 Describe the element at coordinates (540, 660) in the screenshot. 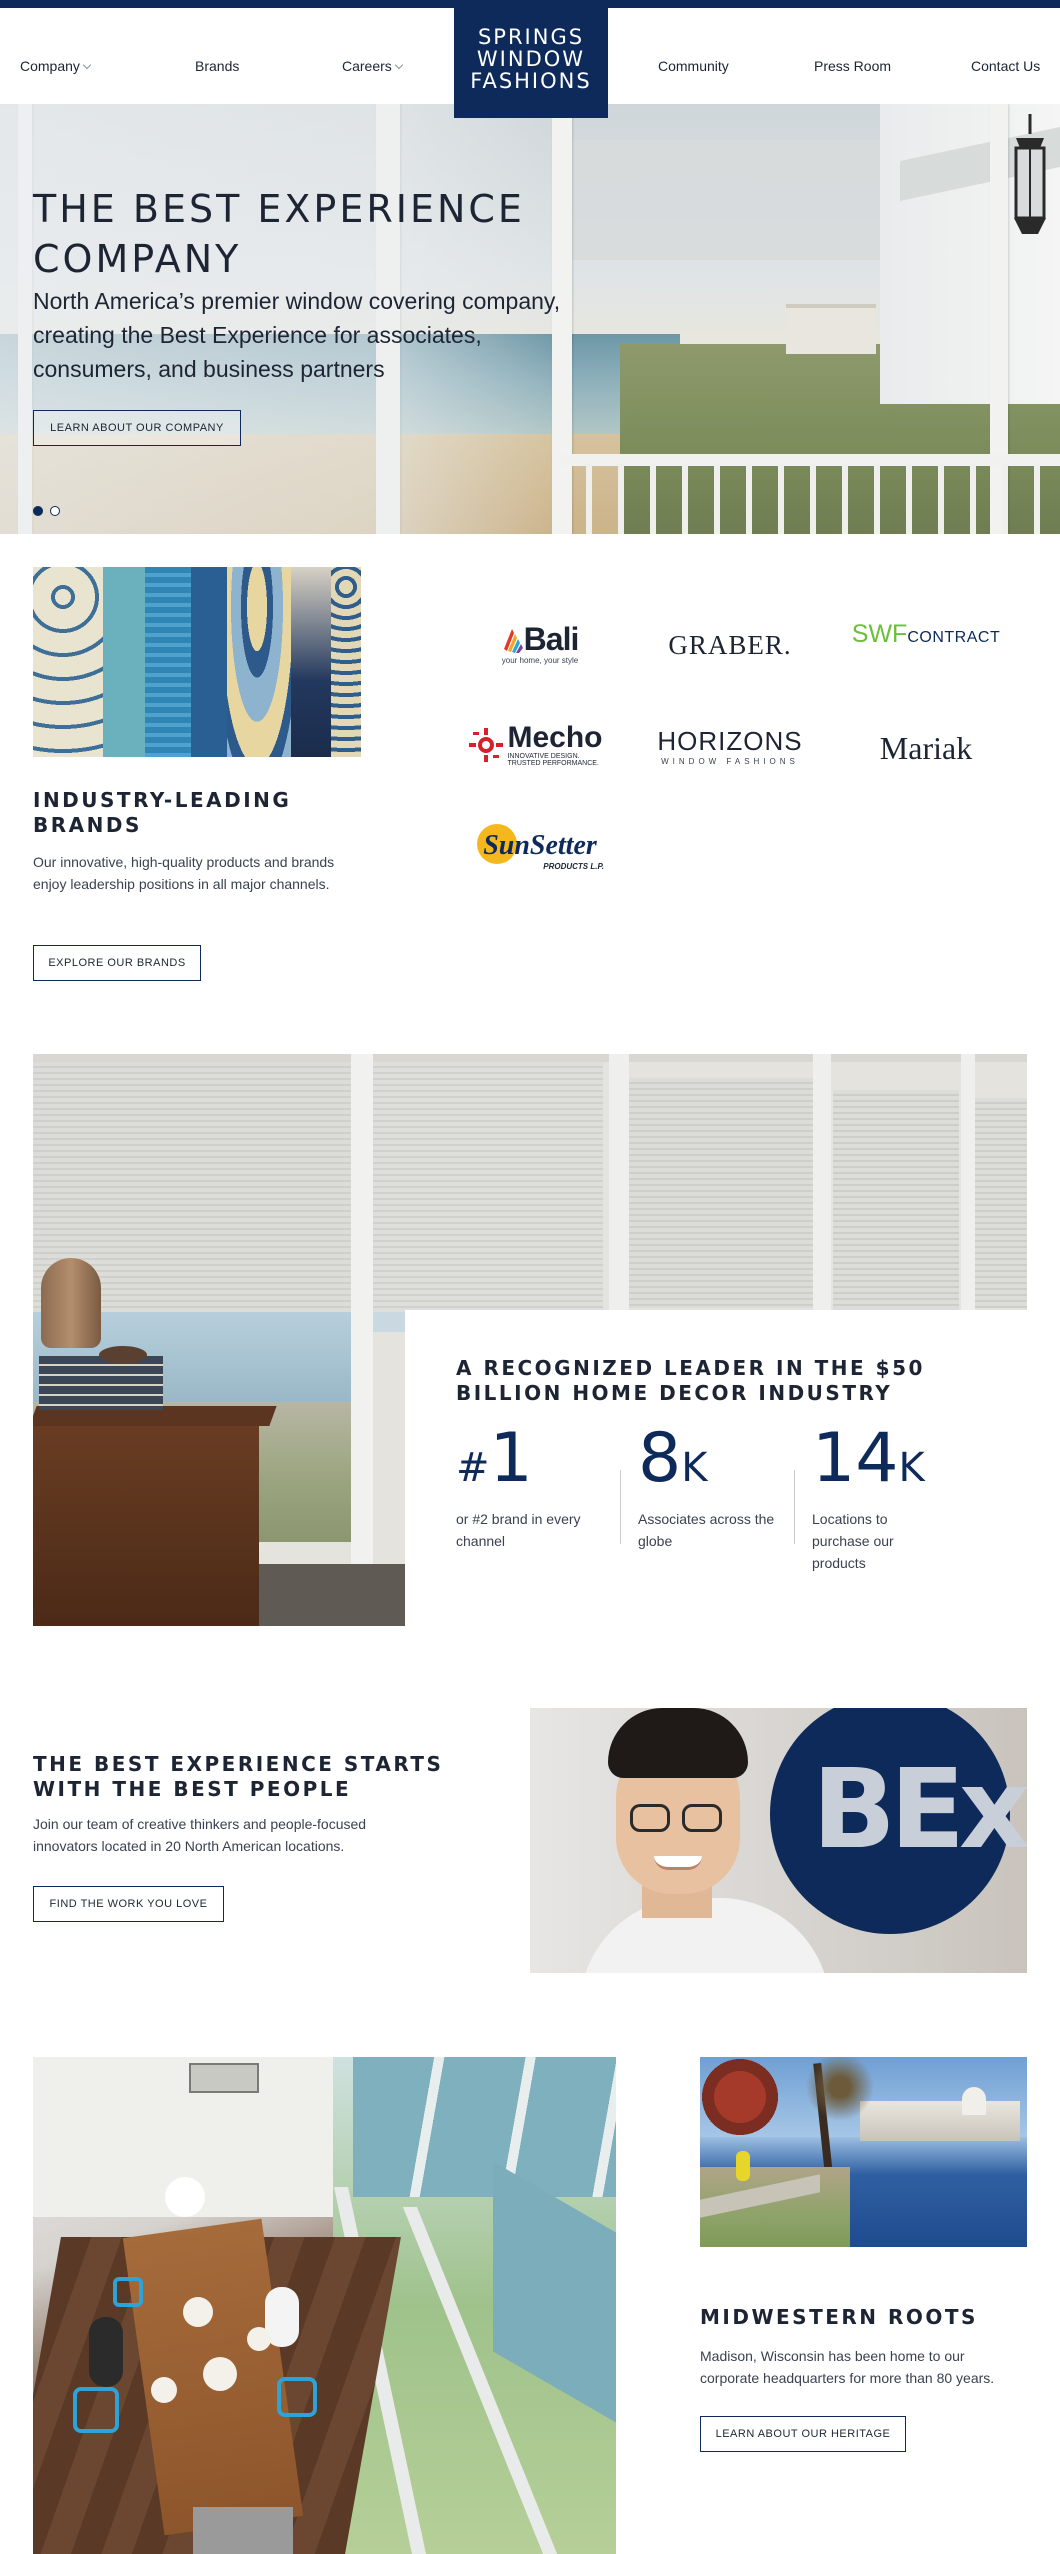

I see `bali-tagline: your home, your style` at that location.